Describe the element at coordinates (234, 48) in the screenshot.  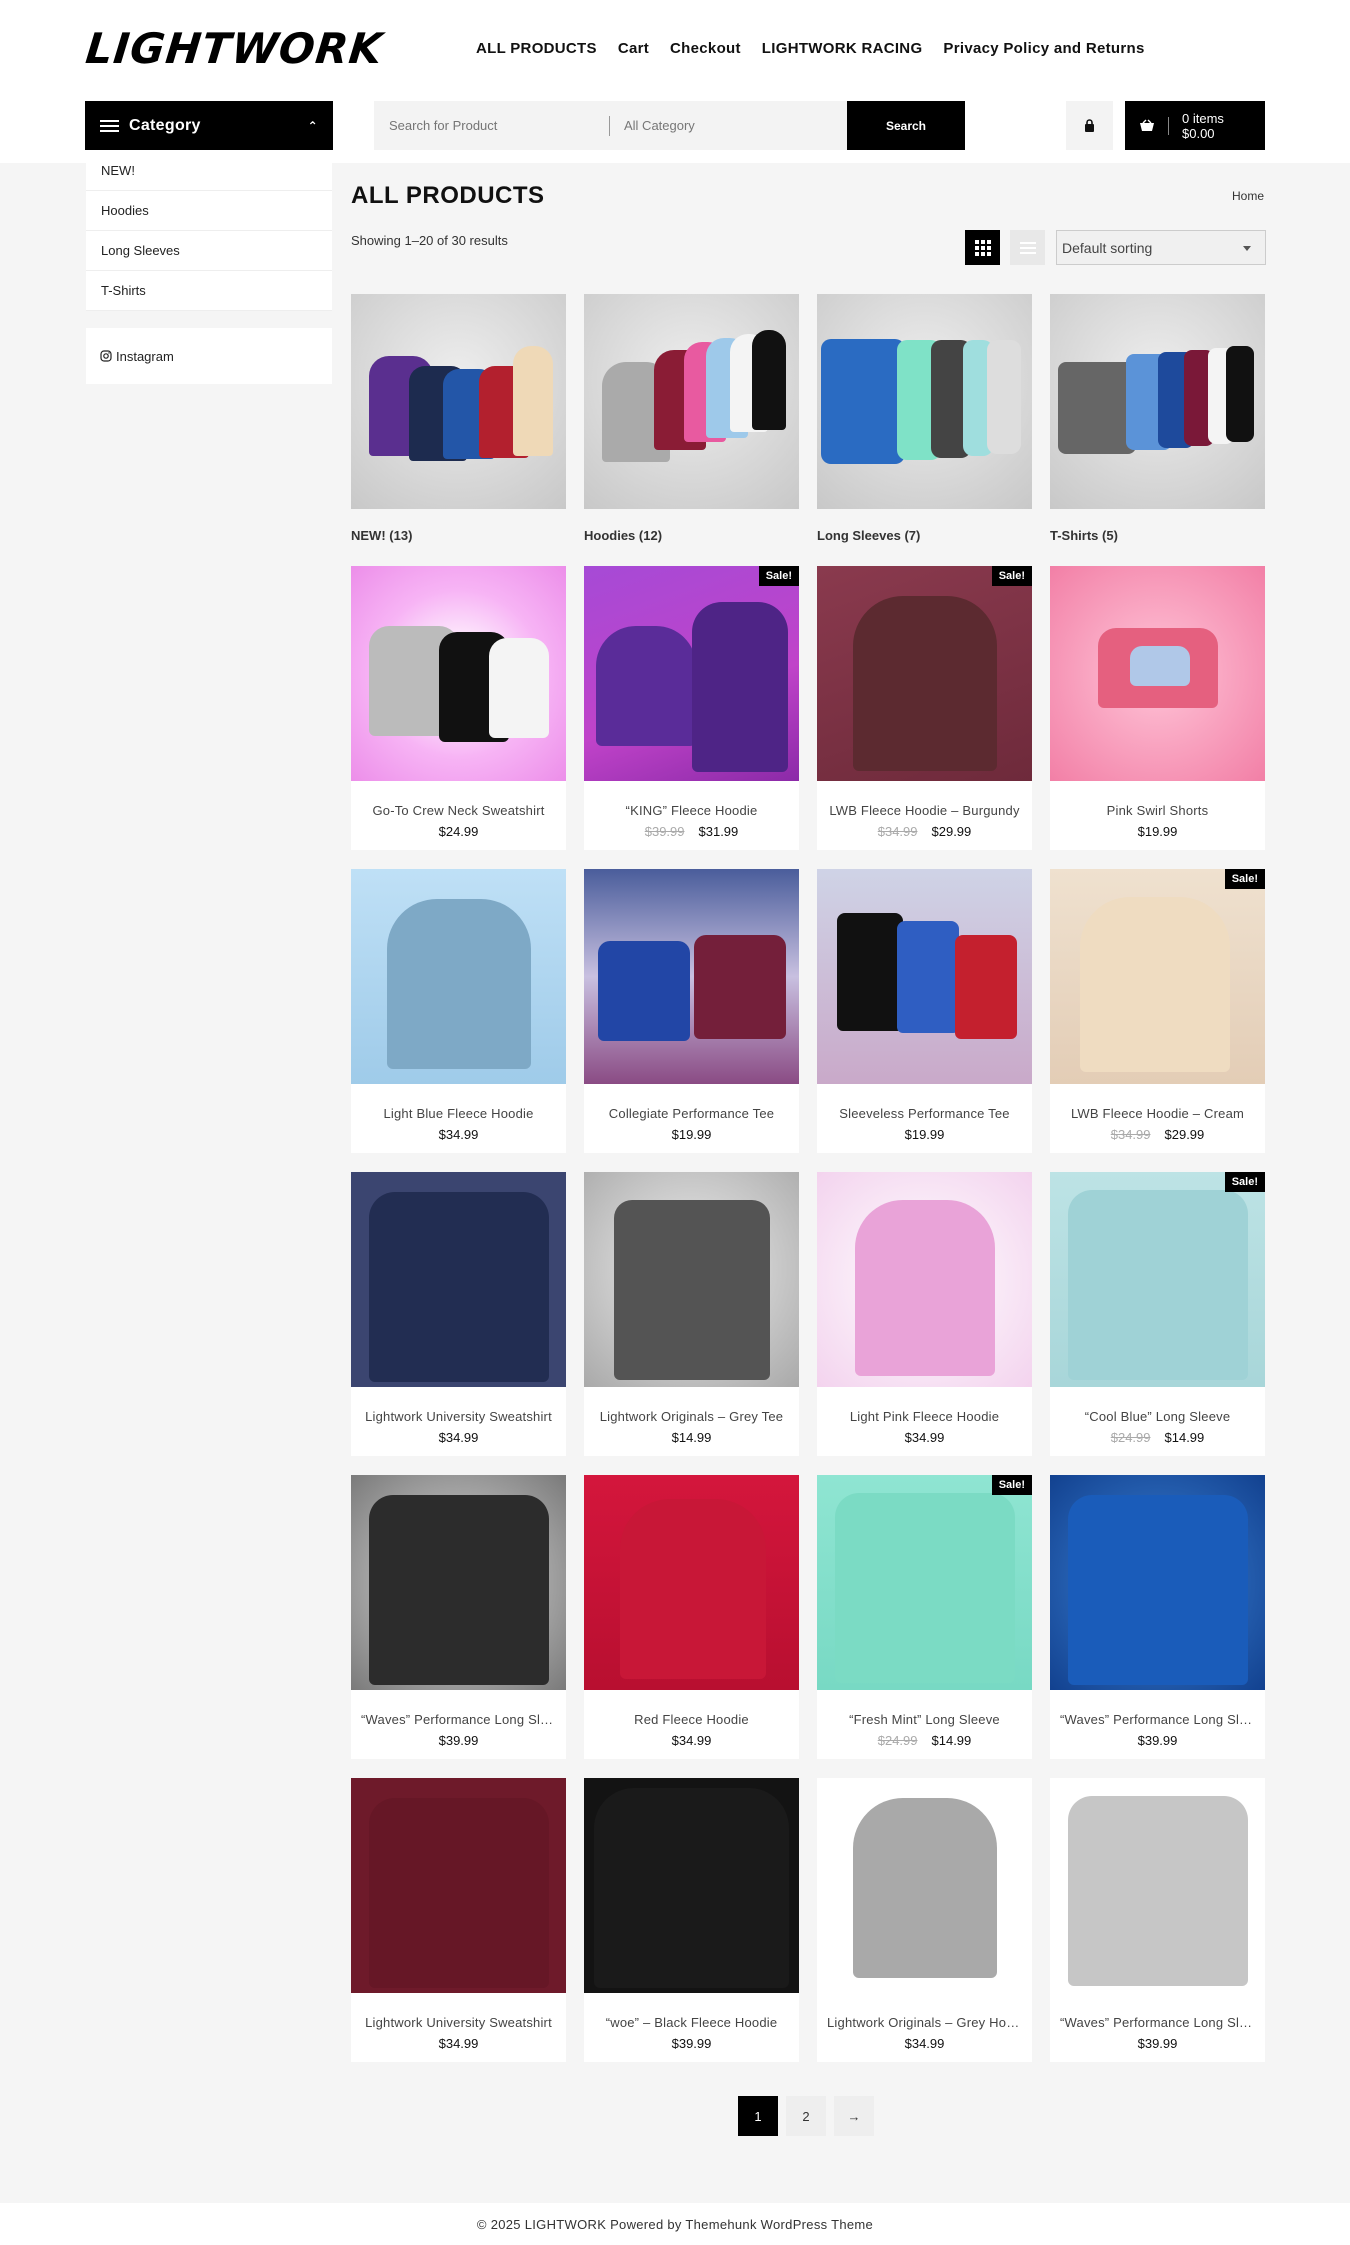
I see `site-logo: LIGHTWORK` at that location.